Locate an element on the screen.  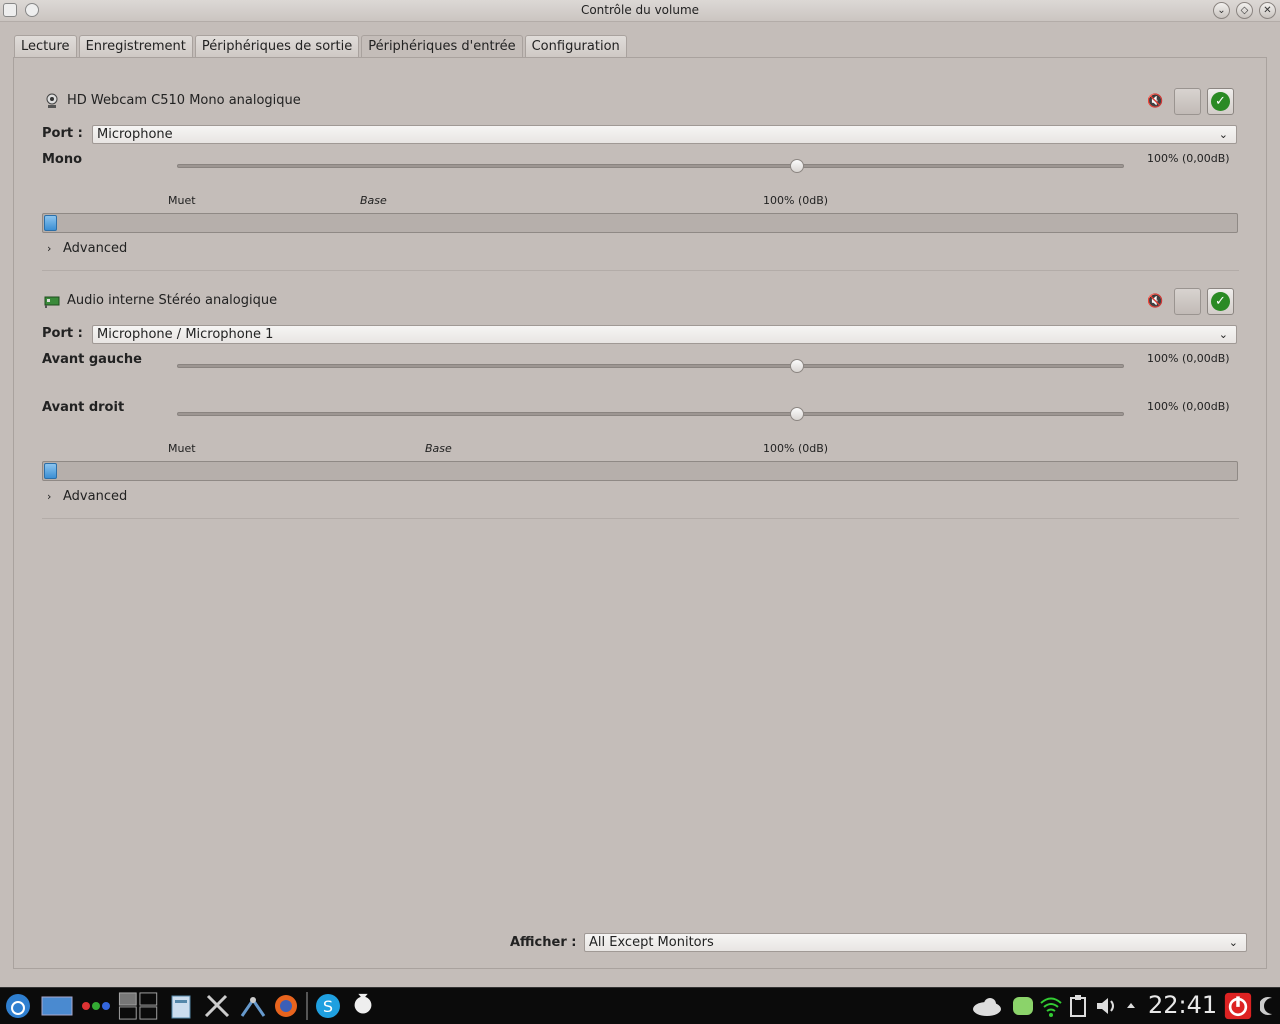
title-bar: Contrôle du volume ⌄ ◇ ✕ is located at coordinates (640, 11).